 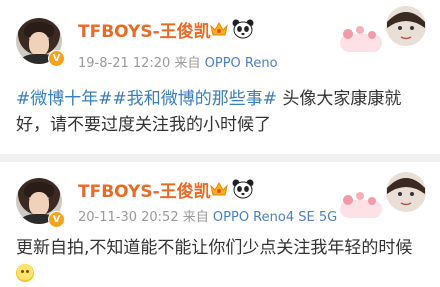 I want to click on hashtag: #我和微博的那些事#, so click(x=195, y=99).